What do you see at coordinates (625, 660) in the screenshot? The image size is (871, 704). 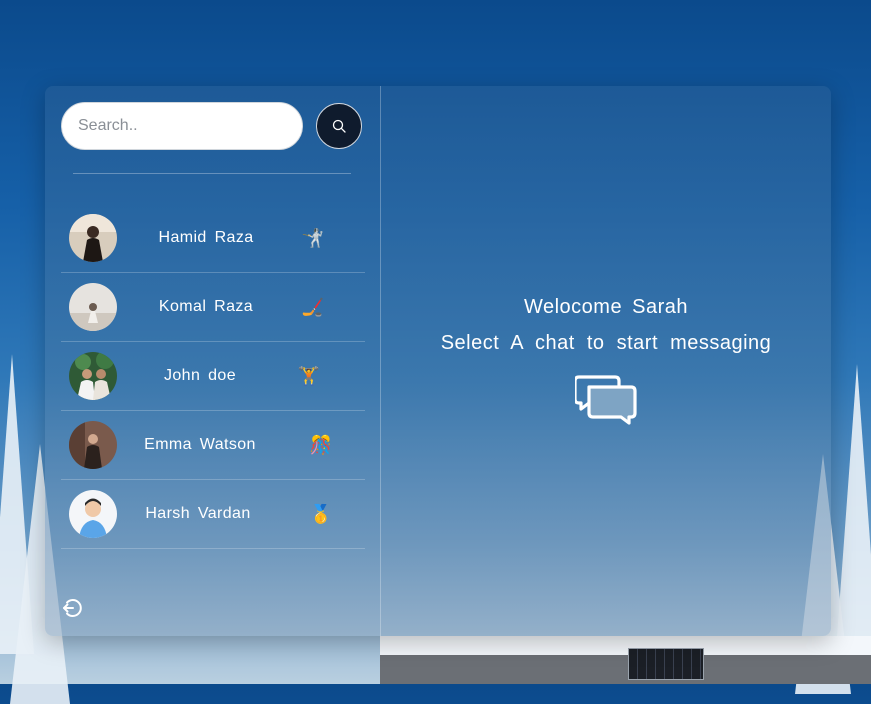 I see `cabin-roof` at bounding box center [625, 660].